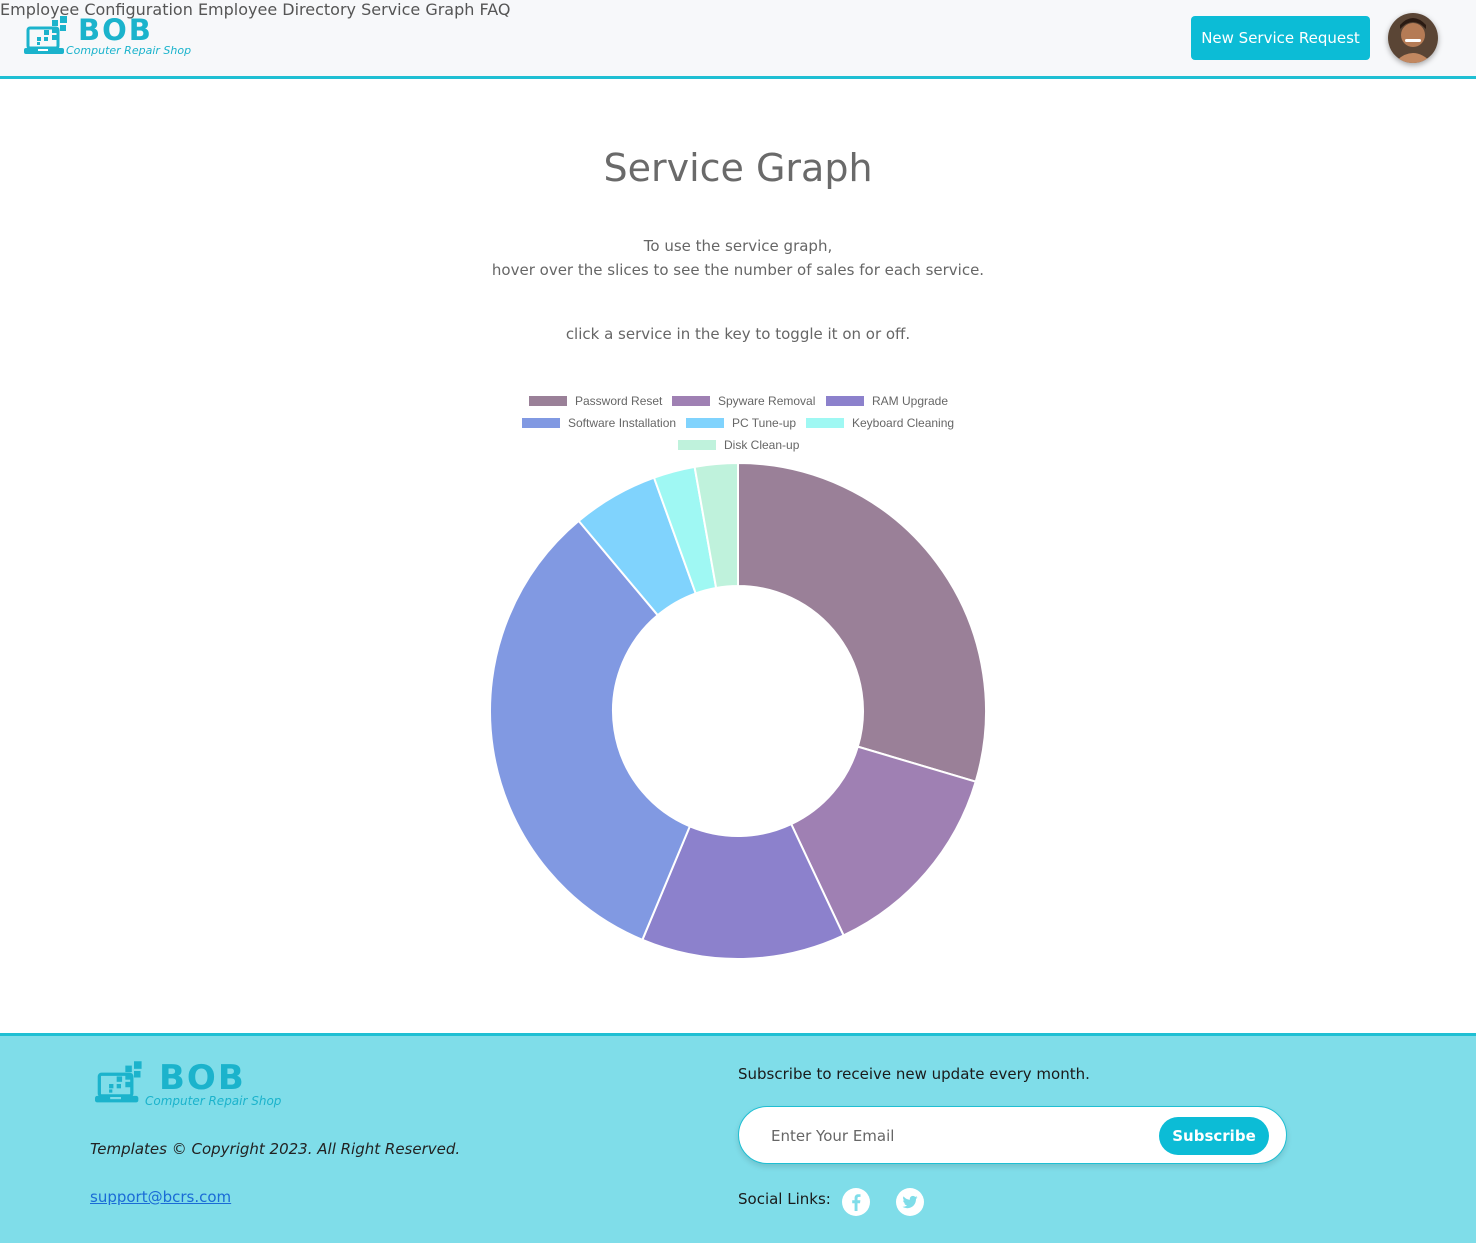  What do you see at coordinates (160, 1197) in the screenshot?
I see `support-email-link: support@bcrs.com` at bounding box center [160, 1197].